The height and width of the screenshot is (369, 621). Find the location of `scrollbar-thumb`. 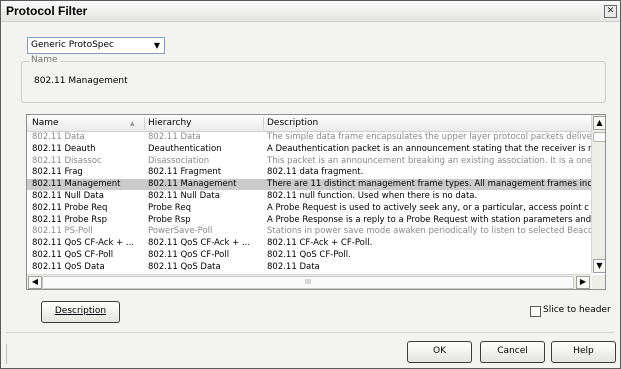

scrollbar-thumb is located at coordinates (599, 137).